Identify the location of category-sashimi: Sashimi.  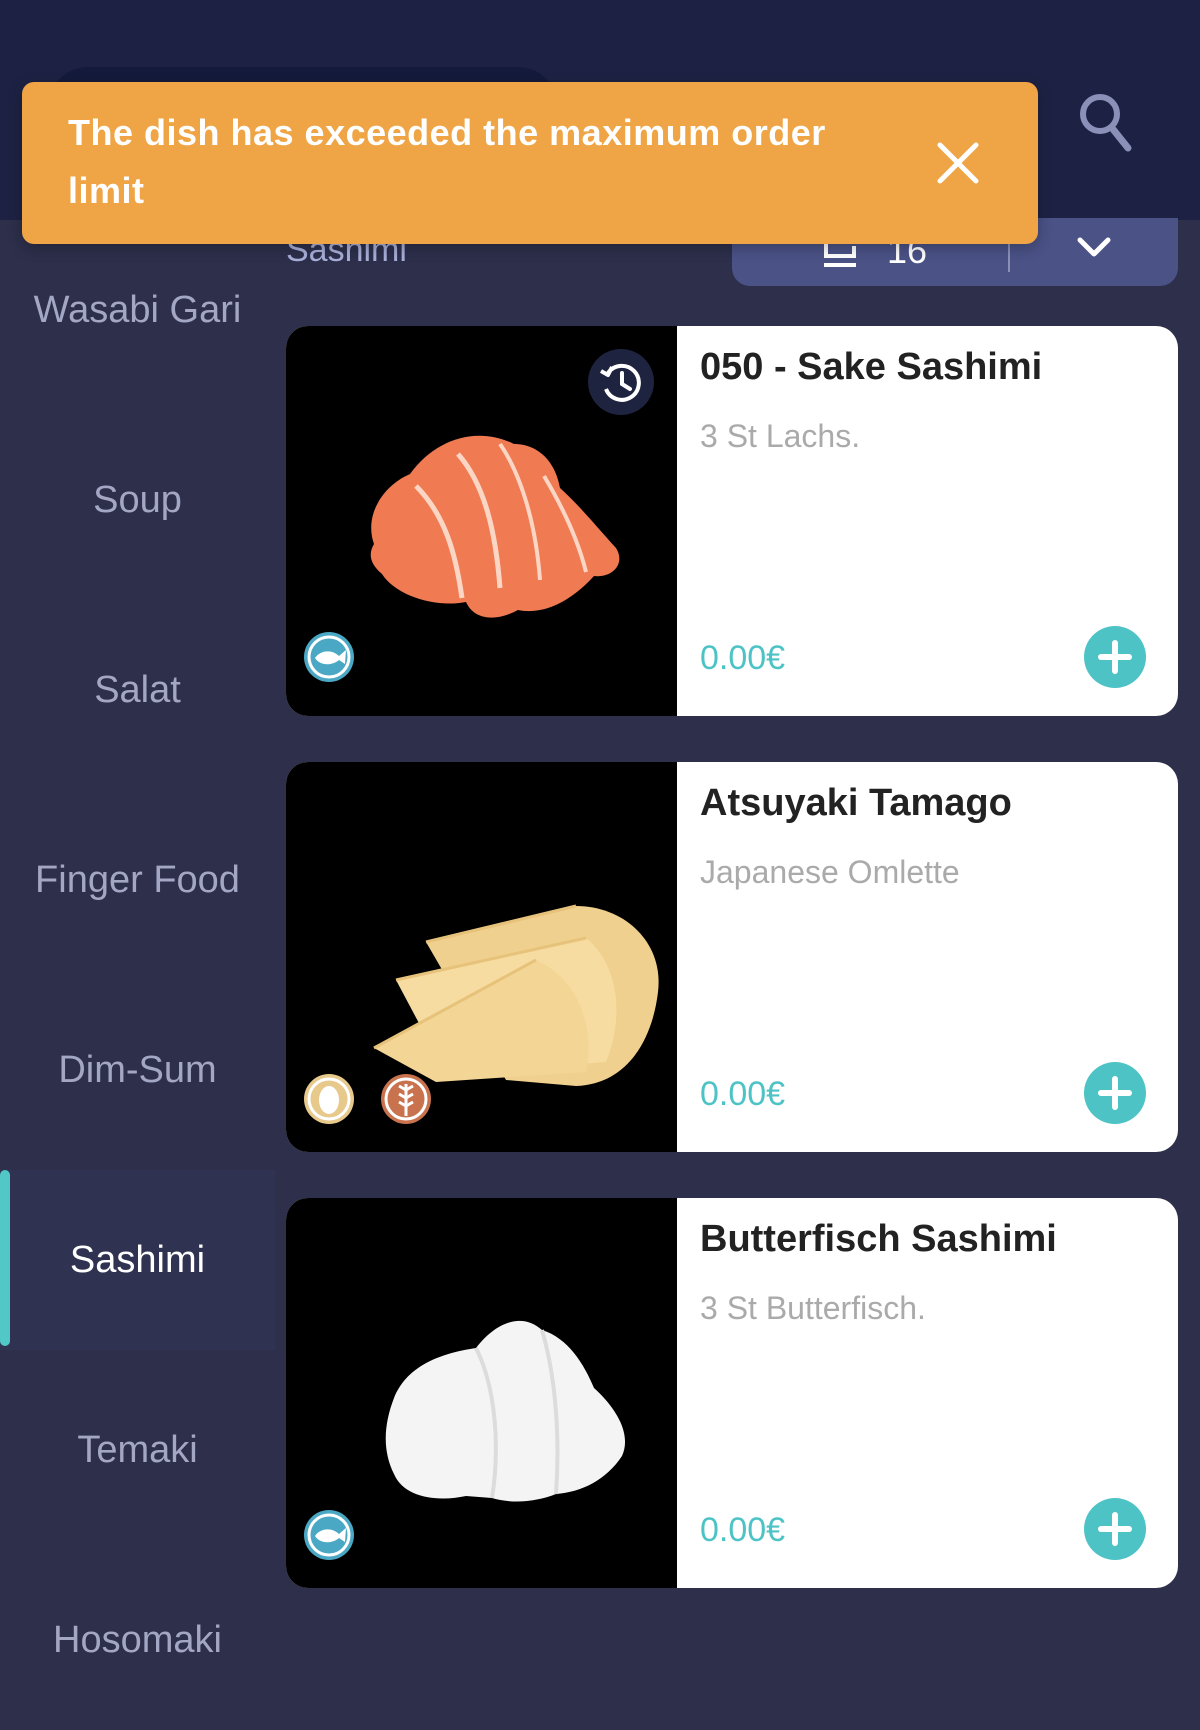
(137, 1260).